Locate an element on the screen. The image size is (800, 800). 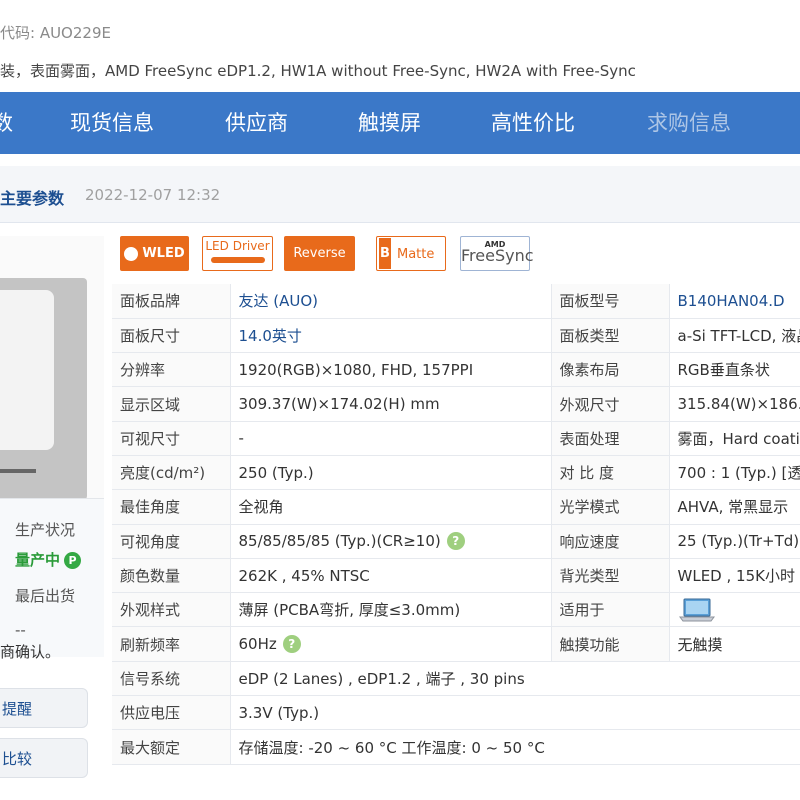
nav-item-value: 高性价比 is located at coordinates (533, 123).